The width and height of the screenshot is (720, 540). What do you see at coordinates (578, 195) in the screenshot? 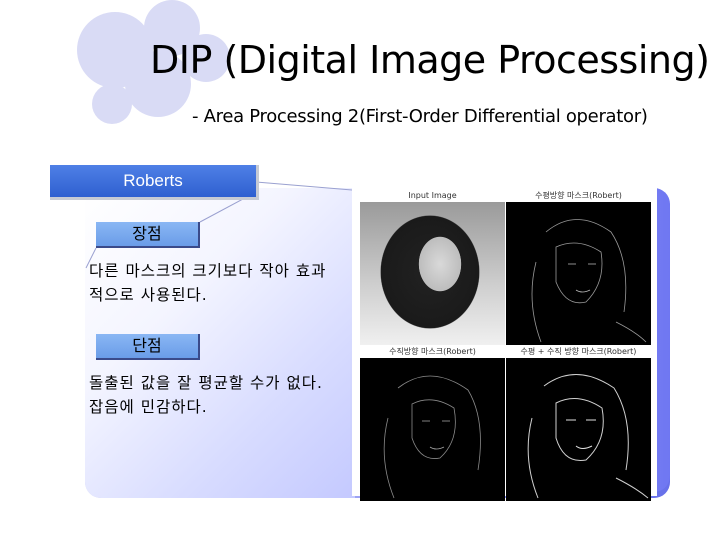
I see `horizontal-mask-caption: 수평방향 마스크(Robert)` at bounding box center [578, 195].